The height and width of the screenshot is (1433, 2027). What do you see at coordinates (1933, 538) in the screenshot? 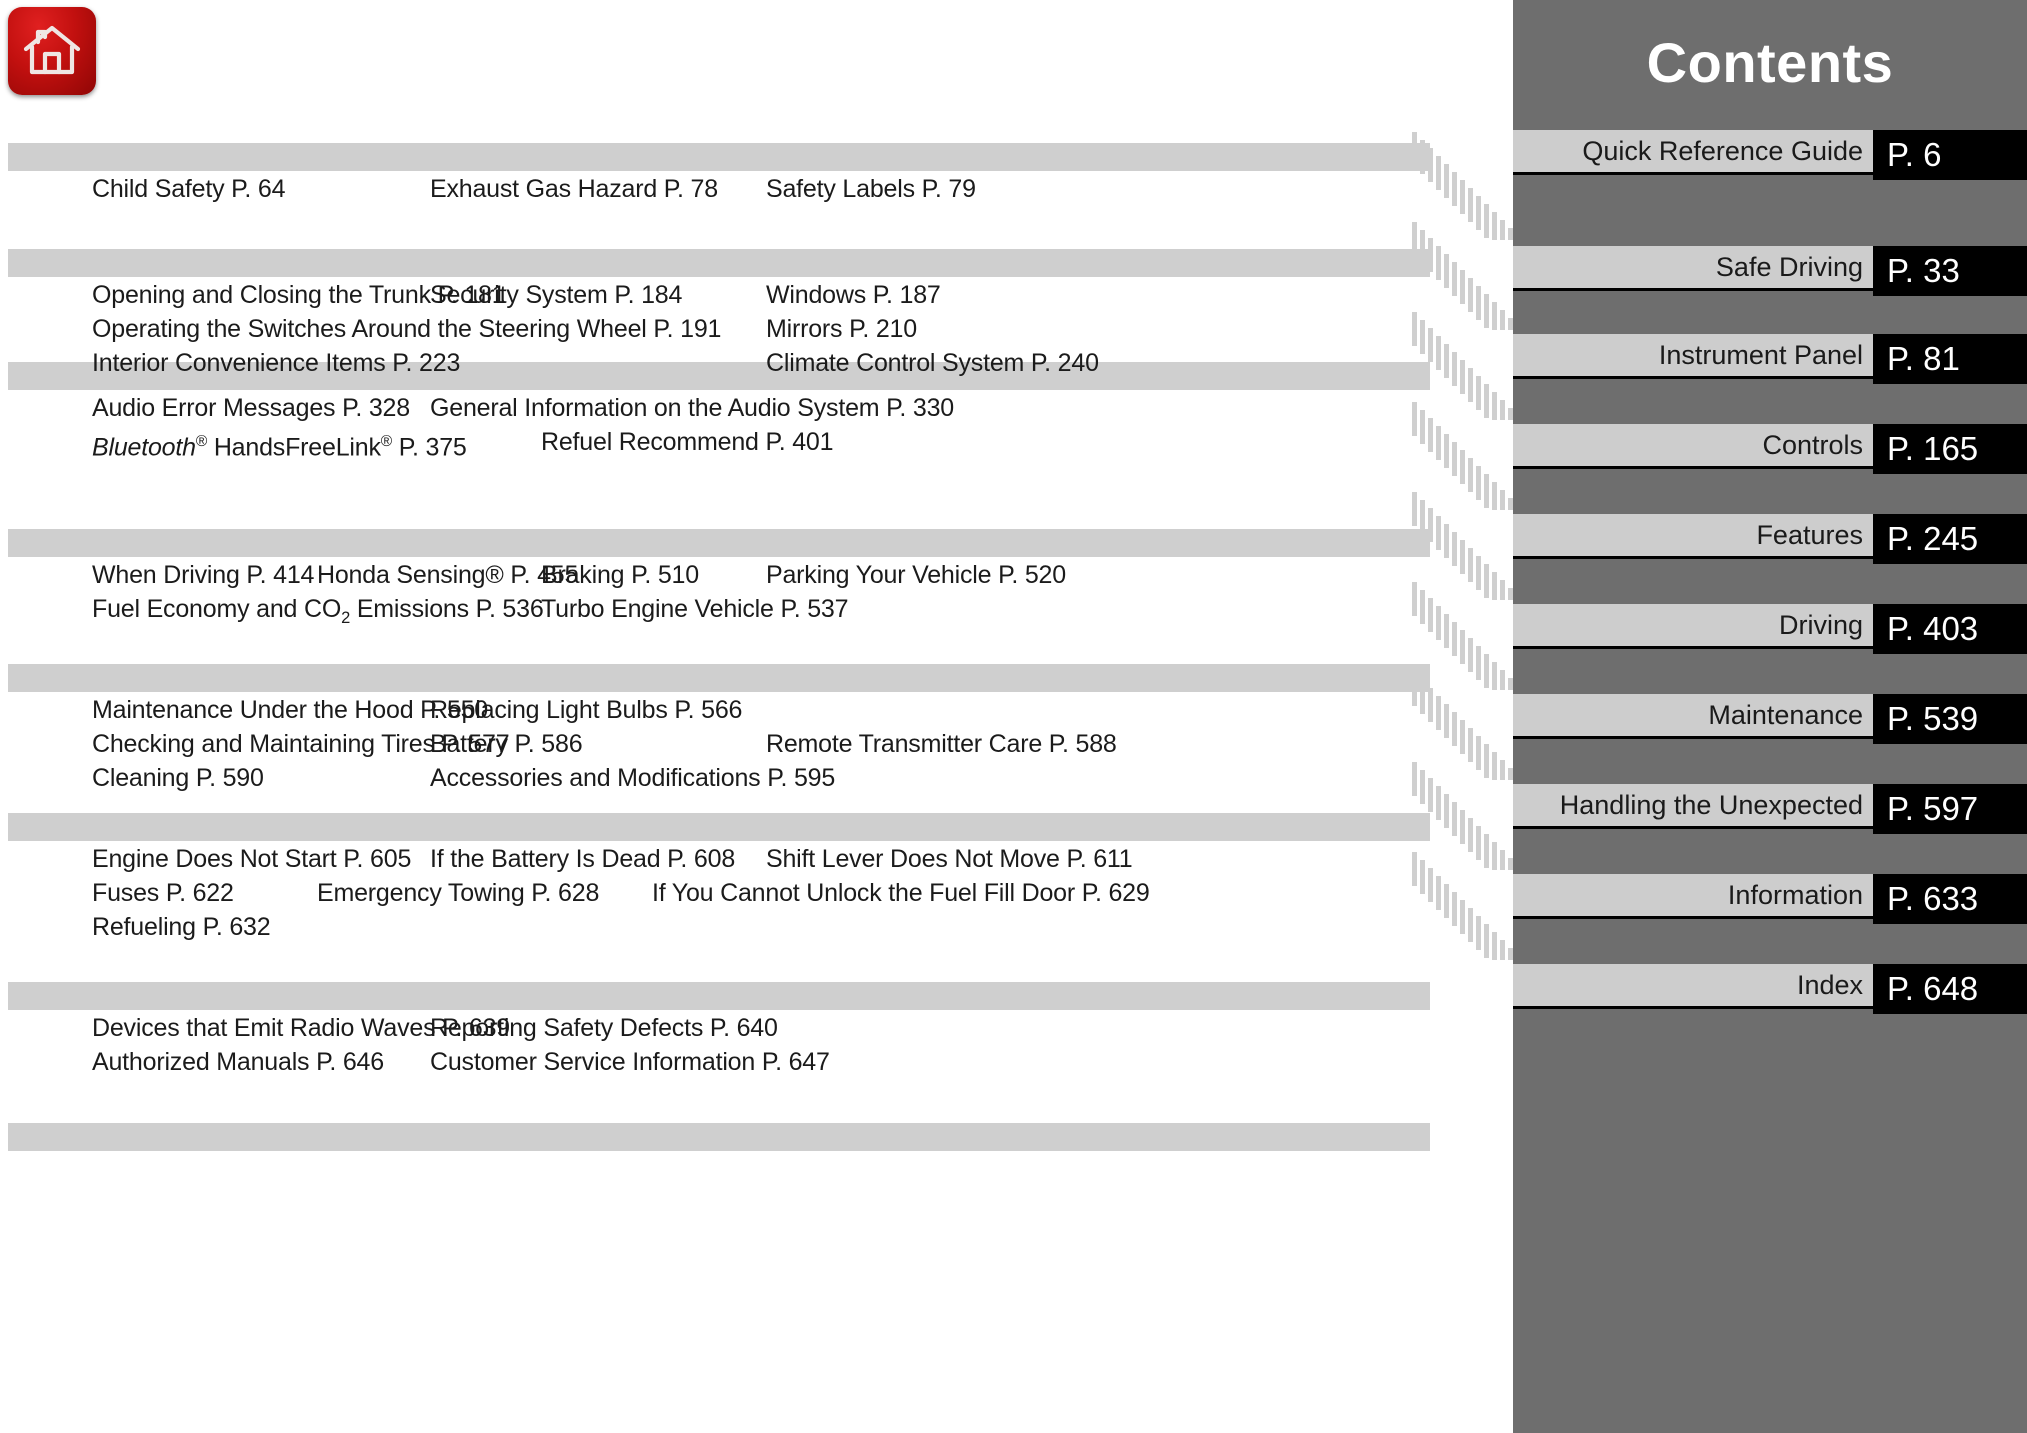
I see `sidebar-tab-page: P. 245` at bounding box center [1933, 538].